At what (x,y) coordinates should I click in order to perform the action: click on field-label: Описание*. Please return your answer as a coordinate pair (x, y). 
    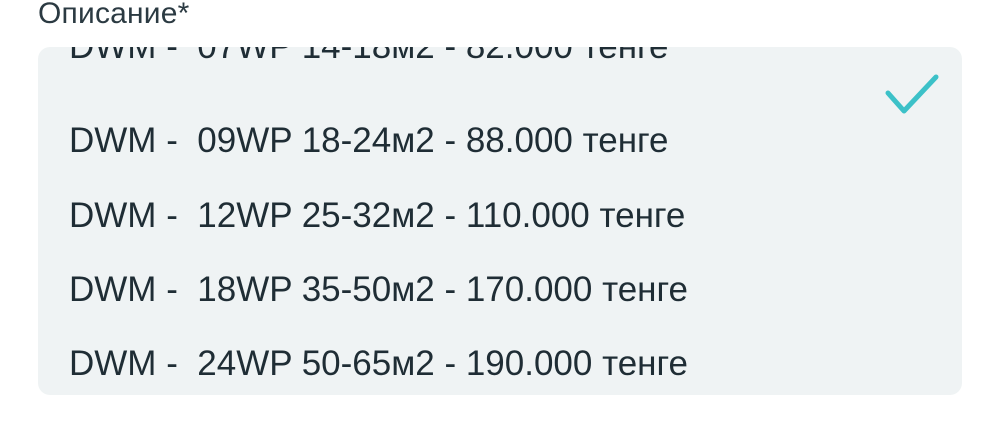
    Looking at the image, I should click on (114, 15).